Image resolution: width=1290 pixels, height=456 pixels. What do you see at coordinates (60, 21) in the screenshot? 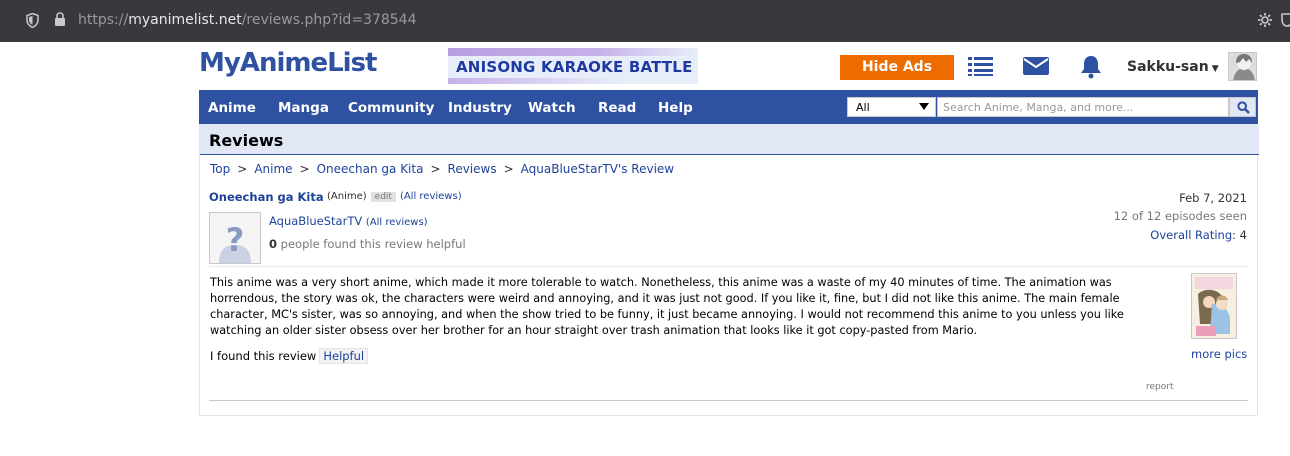
I see `lock-icon` at bounding box center [60, 21].